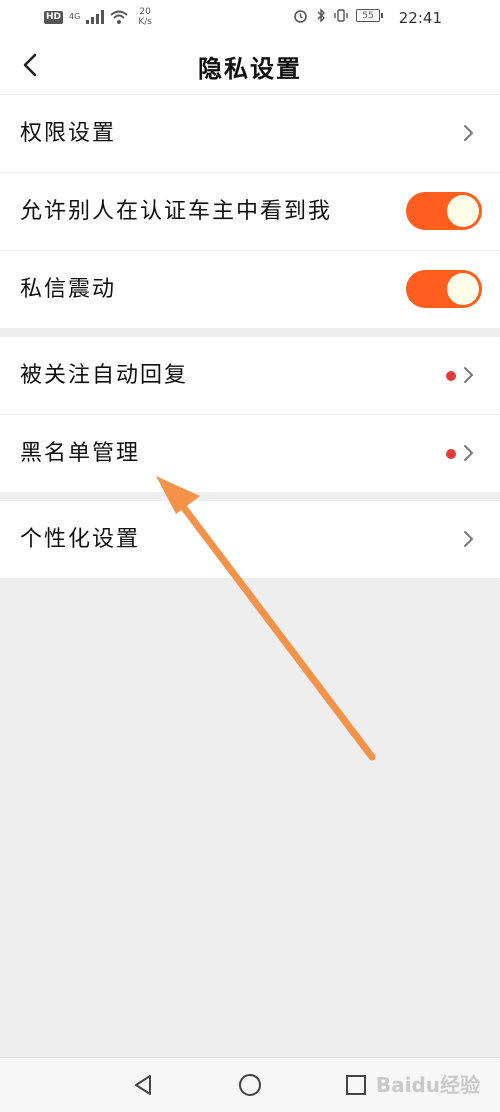 Image resolution: width=500 pixels, height=1112 pixels. I want to click on status-time: 22:41, so click(420, 18).